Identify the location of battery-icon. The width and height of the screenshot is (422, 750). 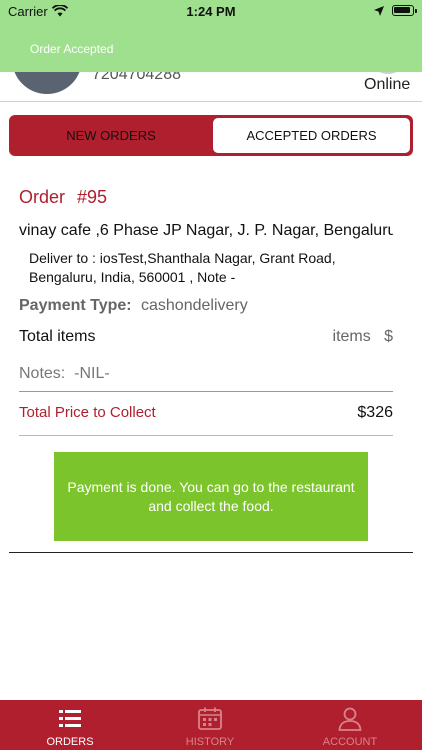
(403, 10).